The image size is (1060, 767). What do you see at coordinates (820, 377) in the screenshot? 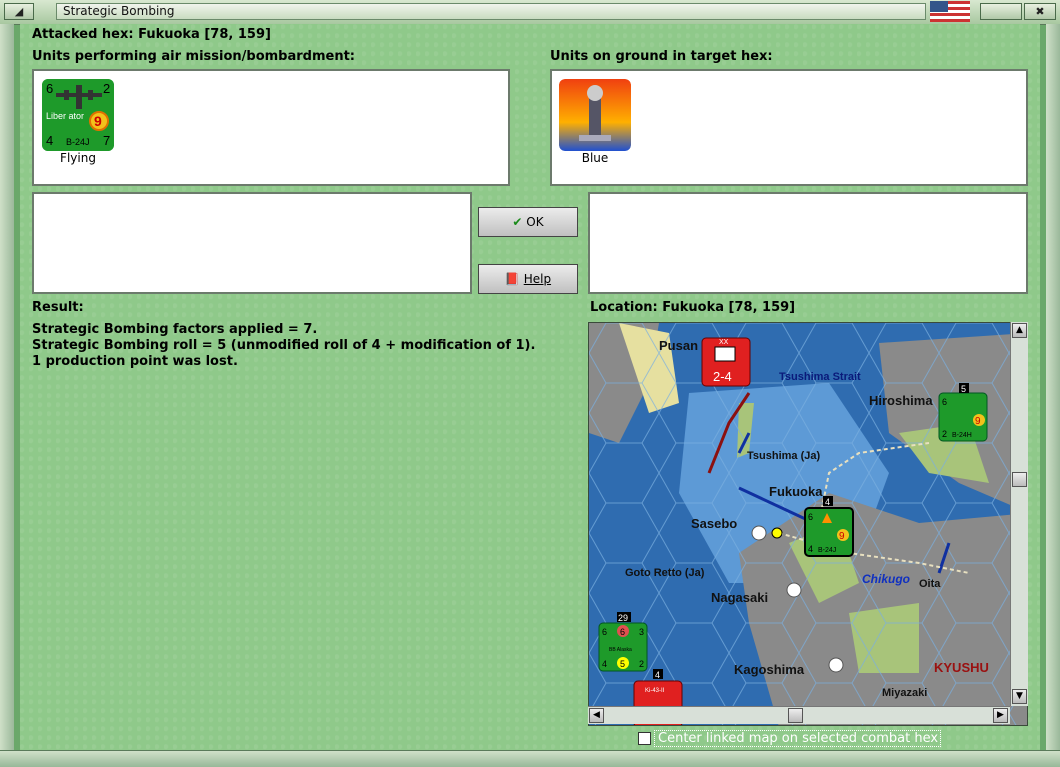
I see `map-label-tsushima-strait: Tsushima Strait` at bounding box center [820, 377].